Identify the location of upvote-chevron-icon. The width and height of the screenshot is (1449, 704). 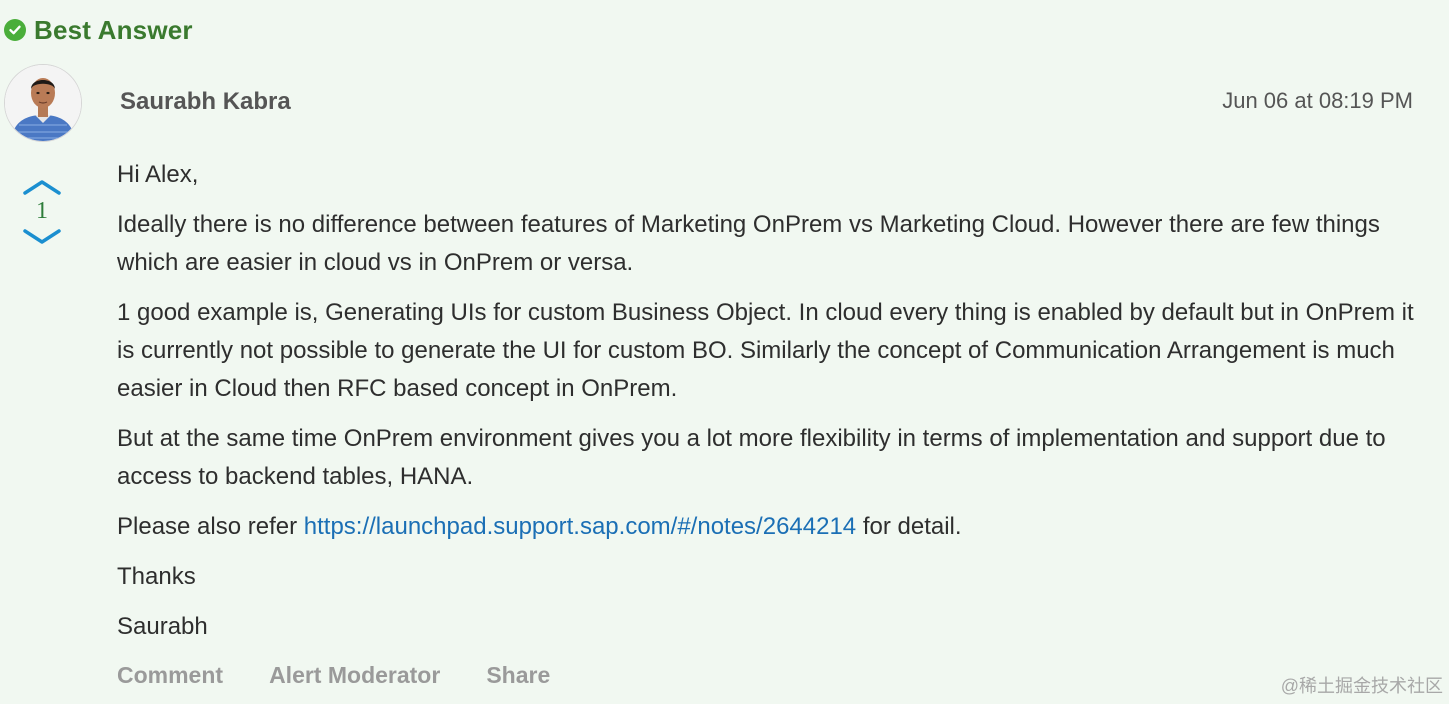
(42, 187).